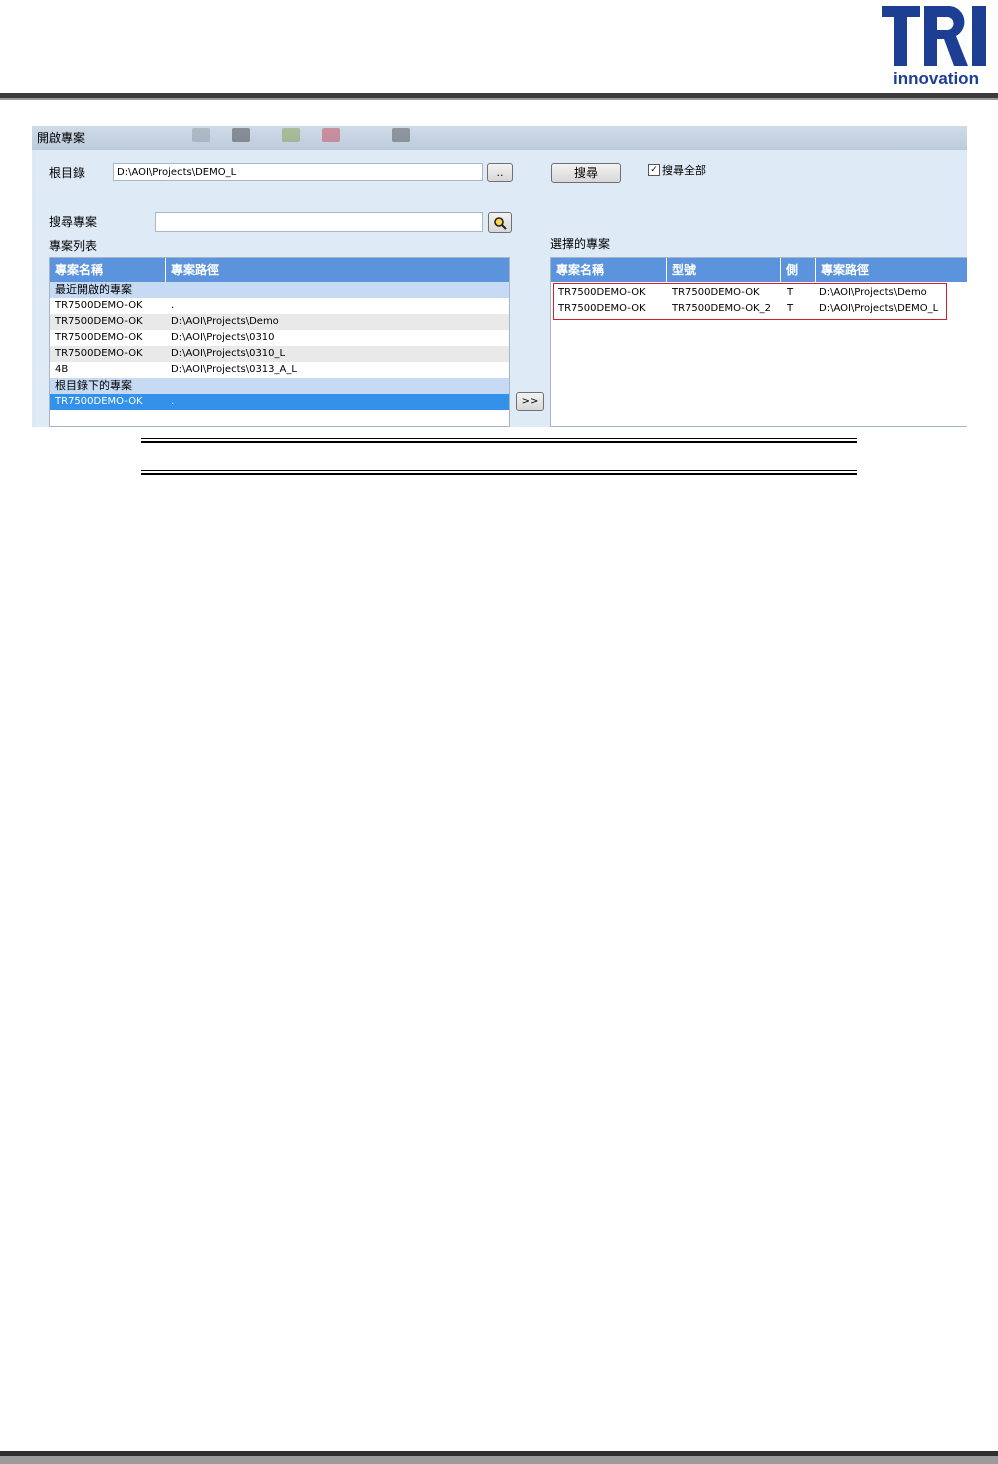  Describe the element at coordinates (73, 222) in the screenshot. I see `search-project-label: 搜尋專案` at that location.